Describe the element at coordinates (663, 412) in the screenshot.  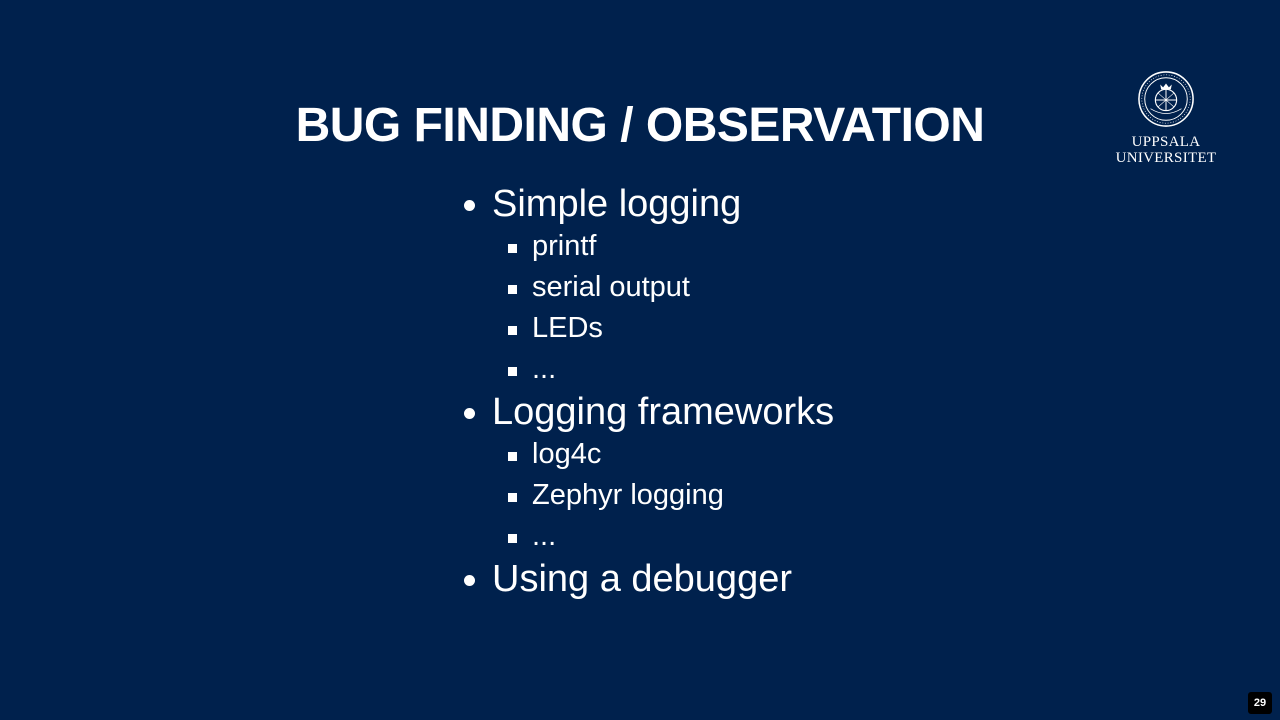
I see `bullet-label: Logging frameworks` at that location.